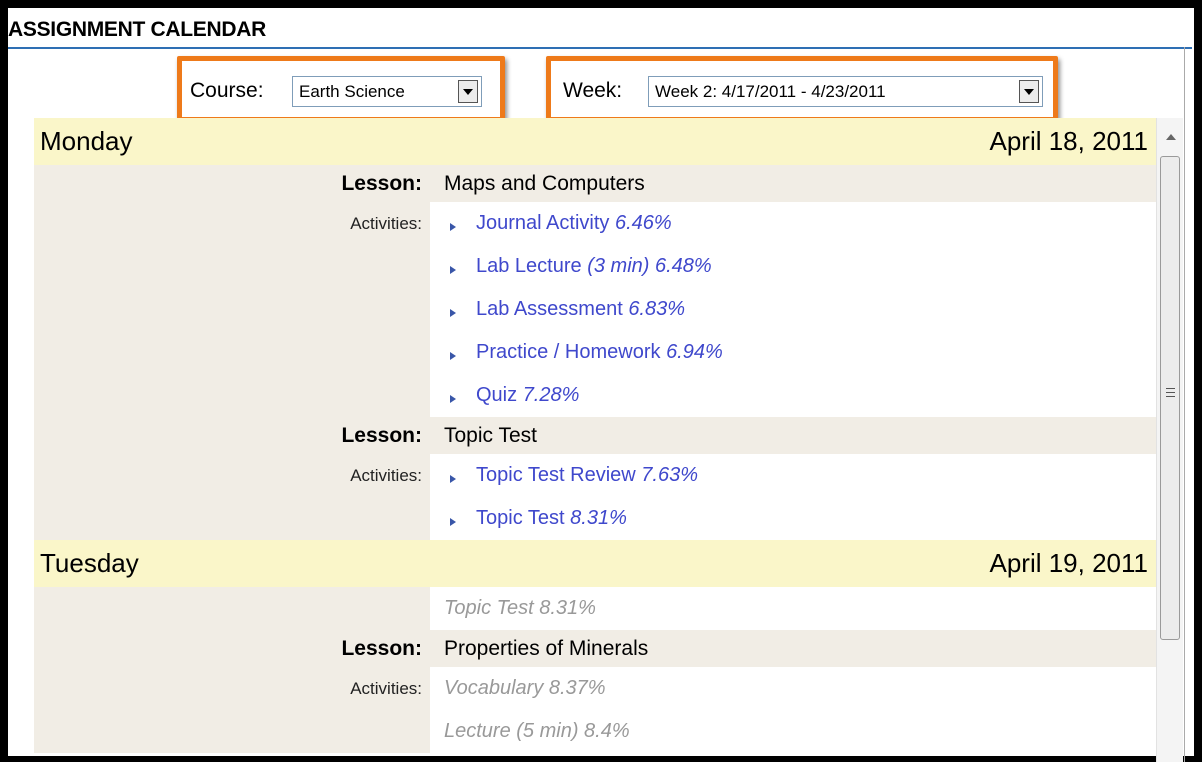 Image resolution: width=1202 pixels, height=762 pixels. I want to click on scrollbar-thumb, so click(1170, 398).